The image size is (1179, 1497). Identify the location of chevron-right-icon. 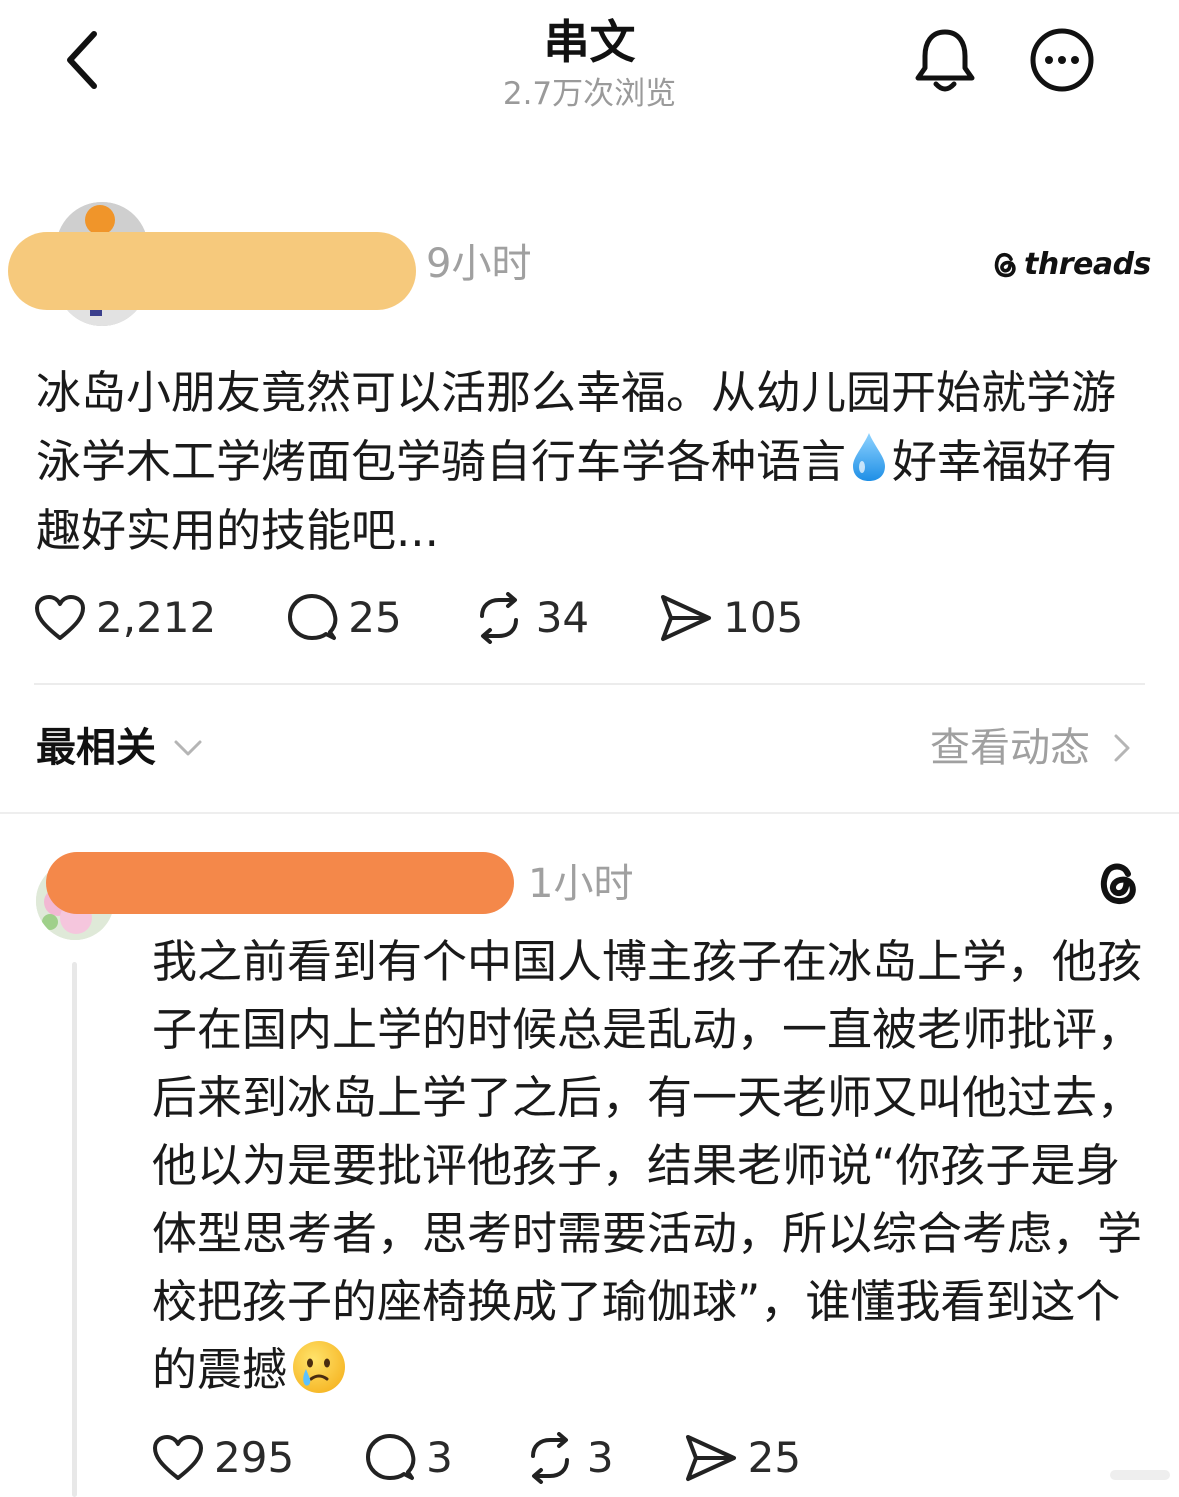
(1122, 748).